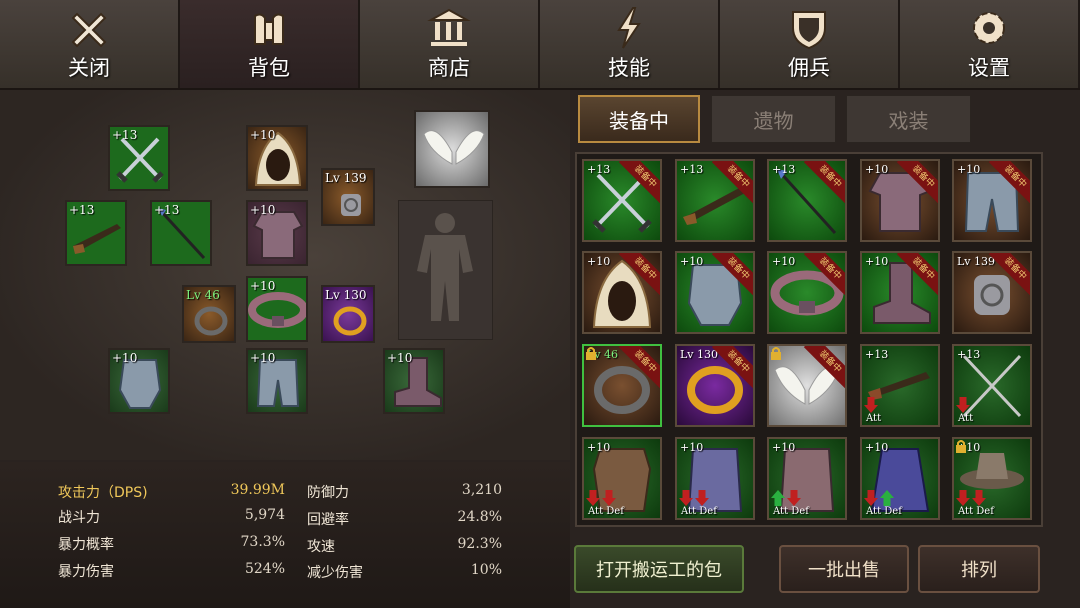  I want to click on stat-value: 92.3%, so click(479, 544).